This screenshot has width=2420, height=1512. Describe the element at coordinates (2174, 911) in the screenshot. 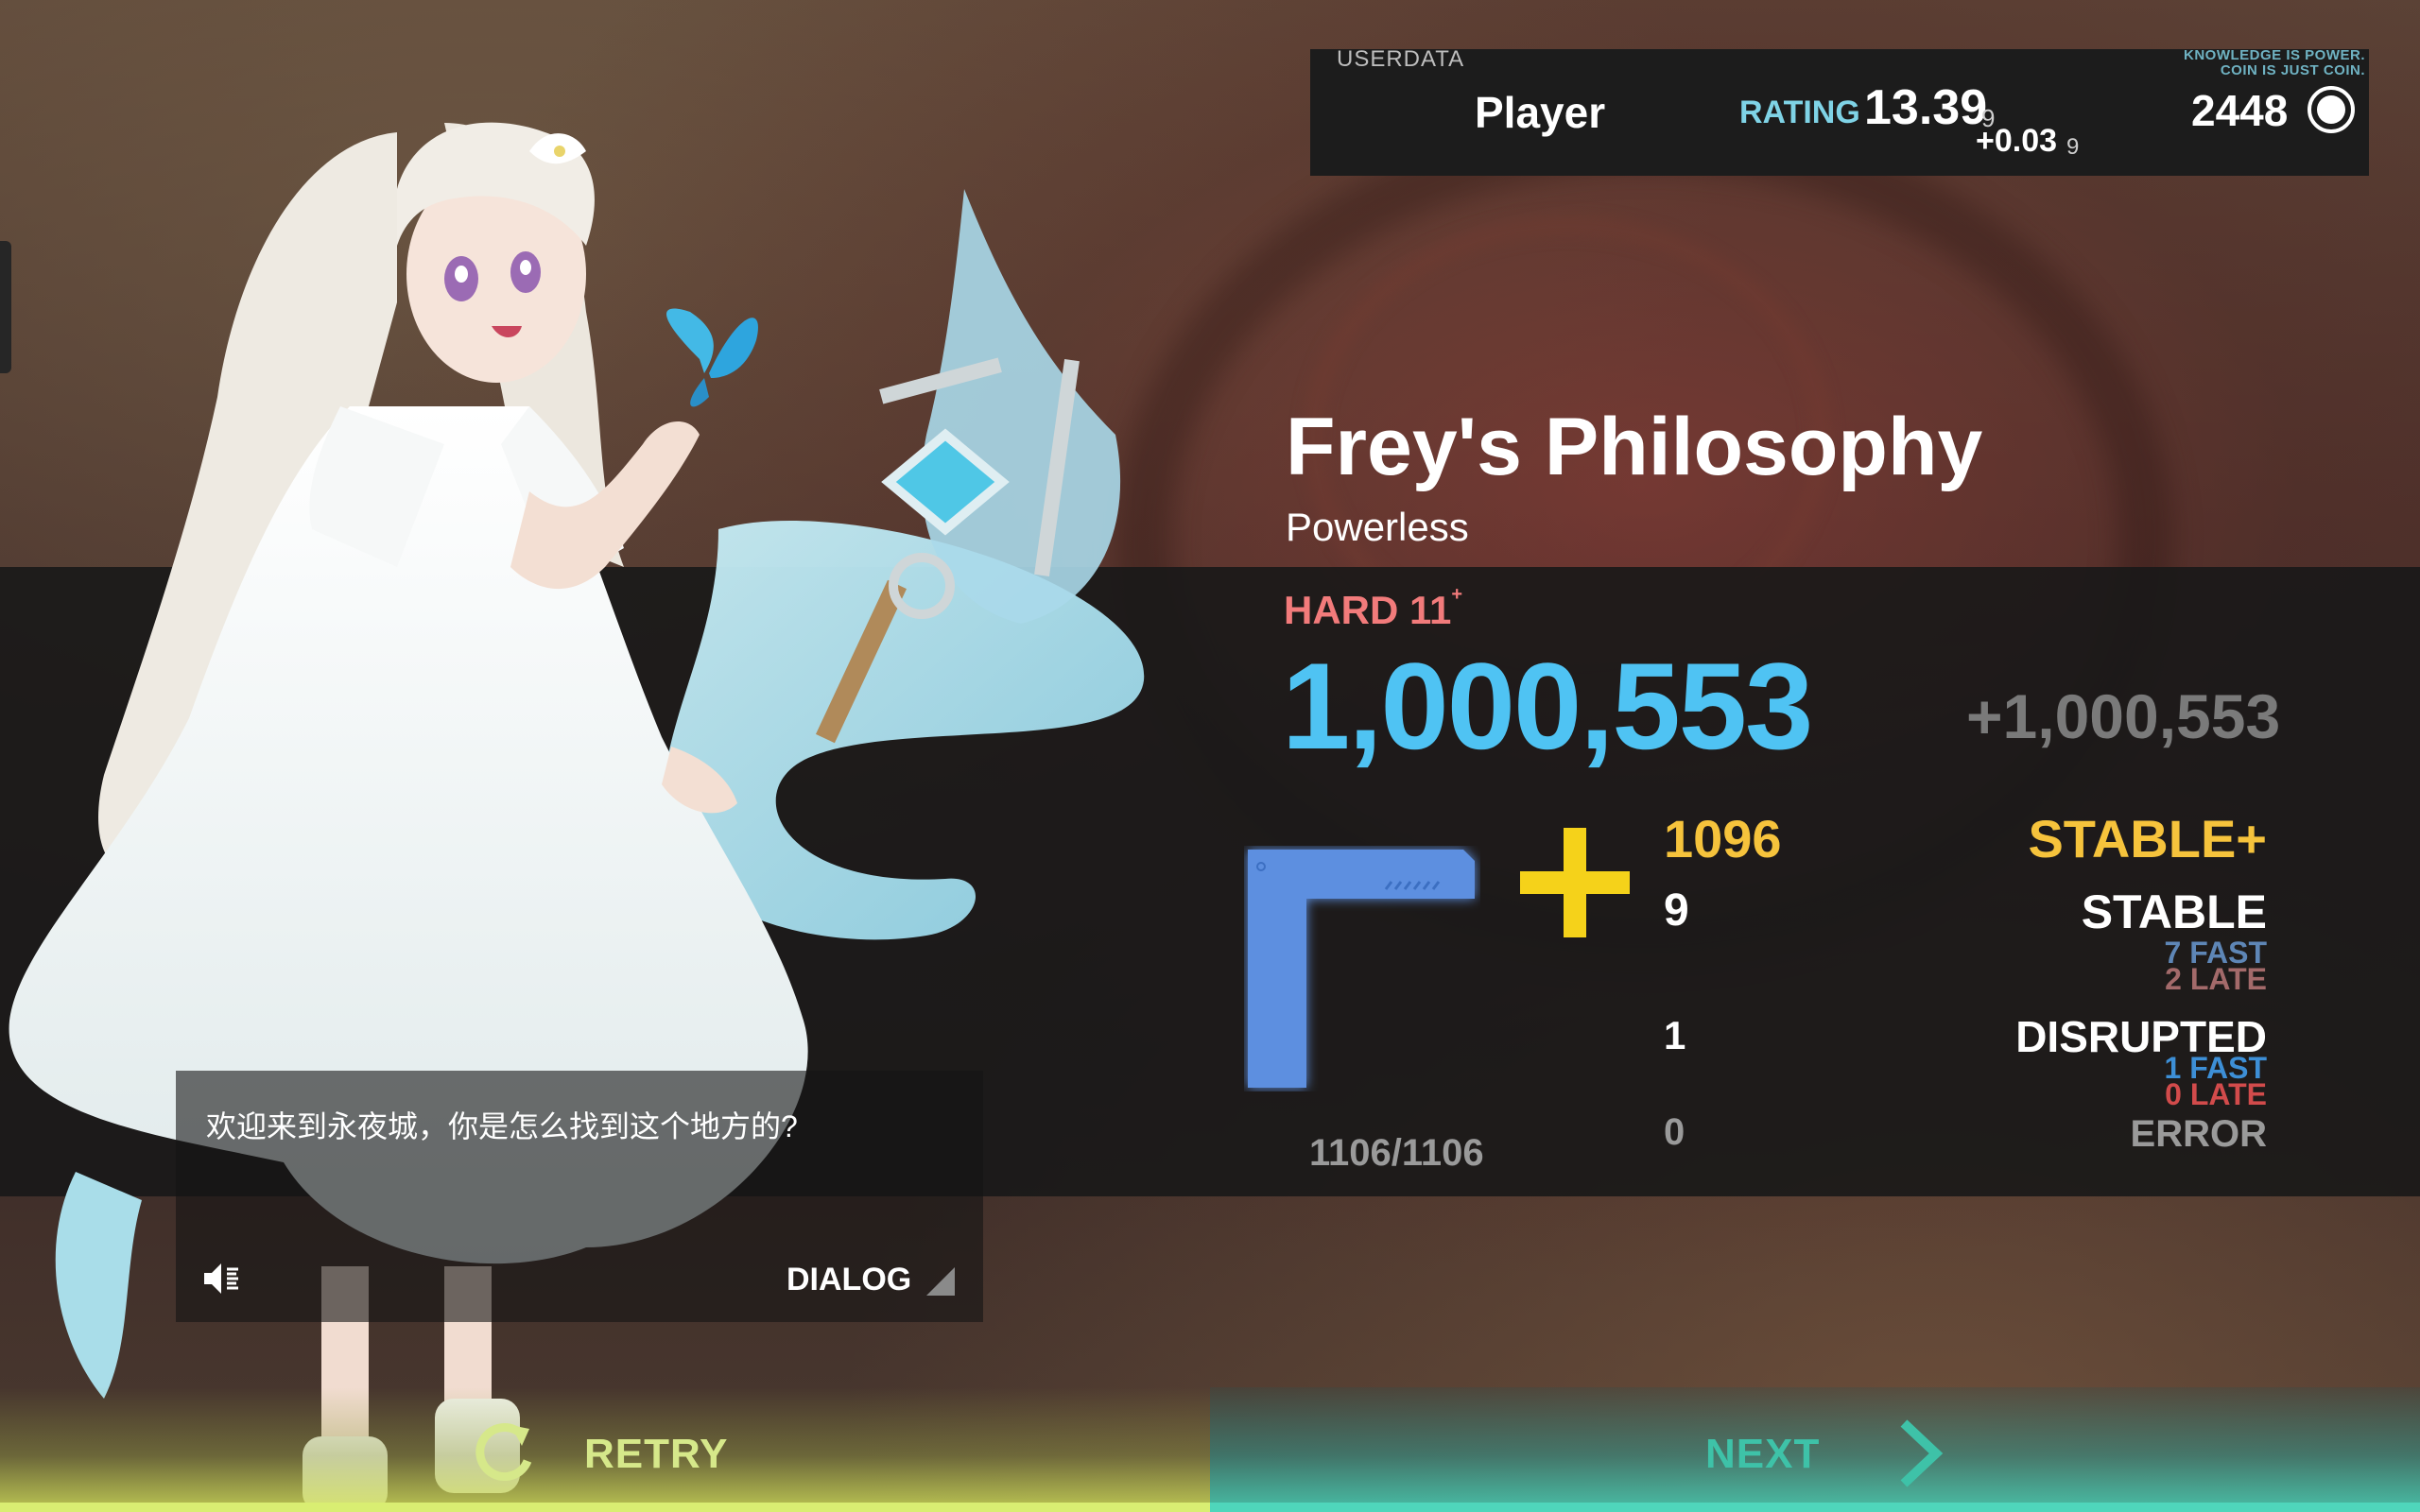

I see `stable-label: STABLE` at that location.